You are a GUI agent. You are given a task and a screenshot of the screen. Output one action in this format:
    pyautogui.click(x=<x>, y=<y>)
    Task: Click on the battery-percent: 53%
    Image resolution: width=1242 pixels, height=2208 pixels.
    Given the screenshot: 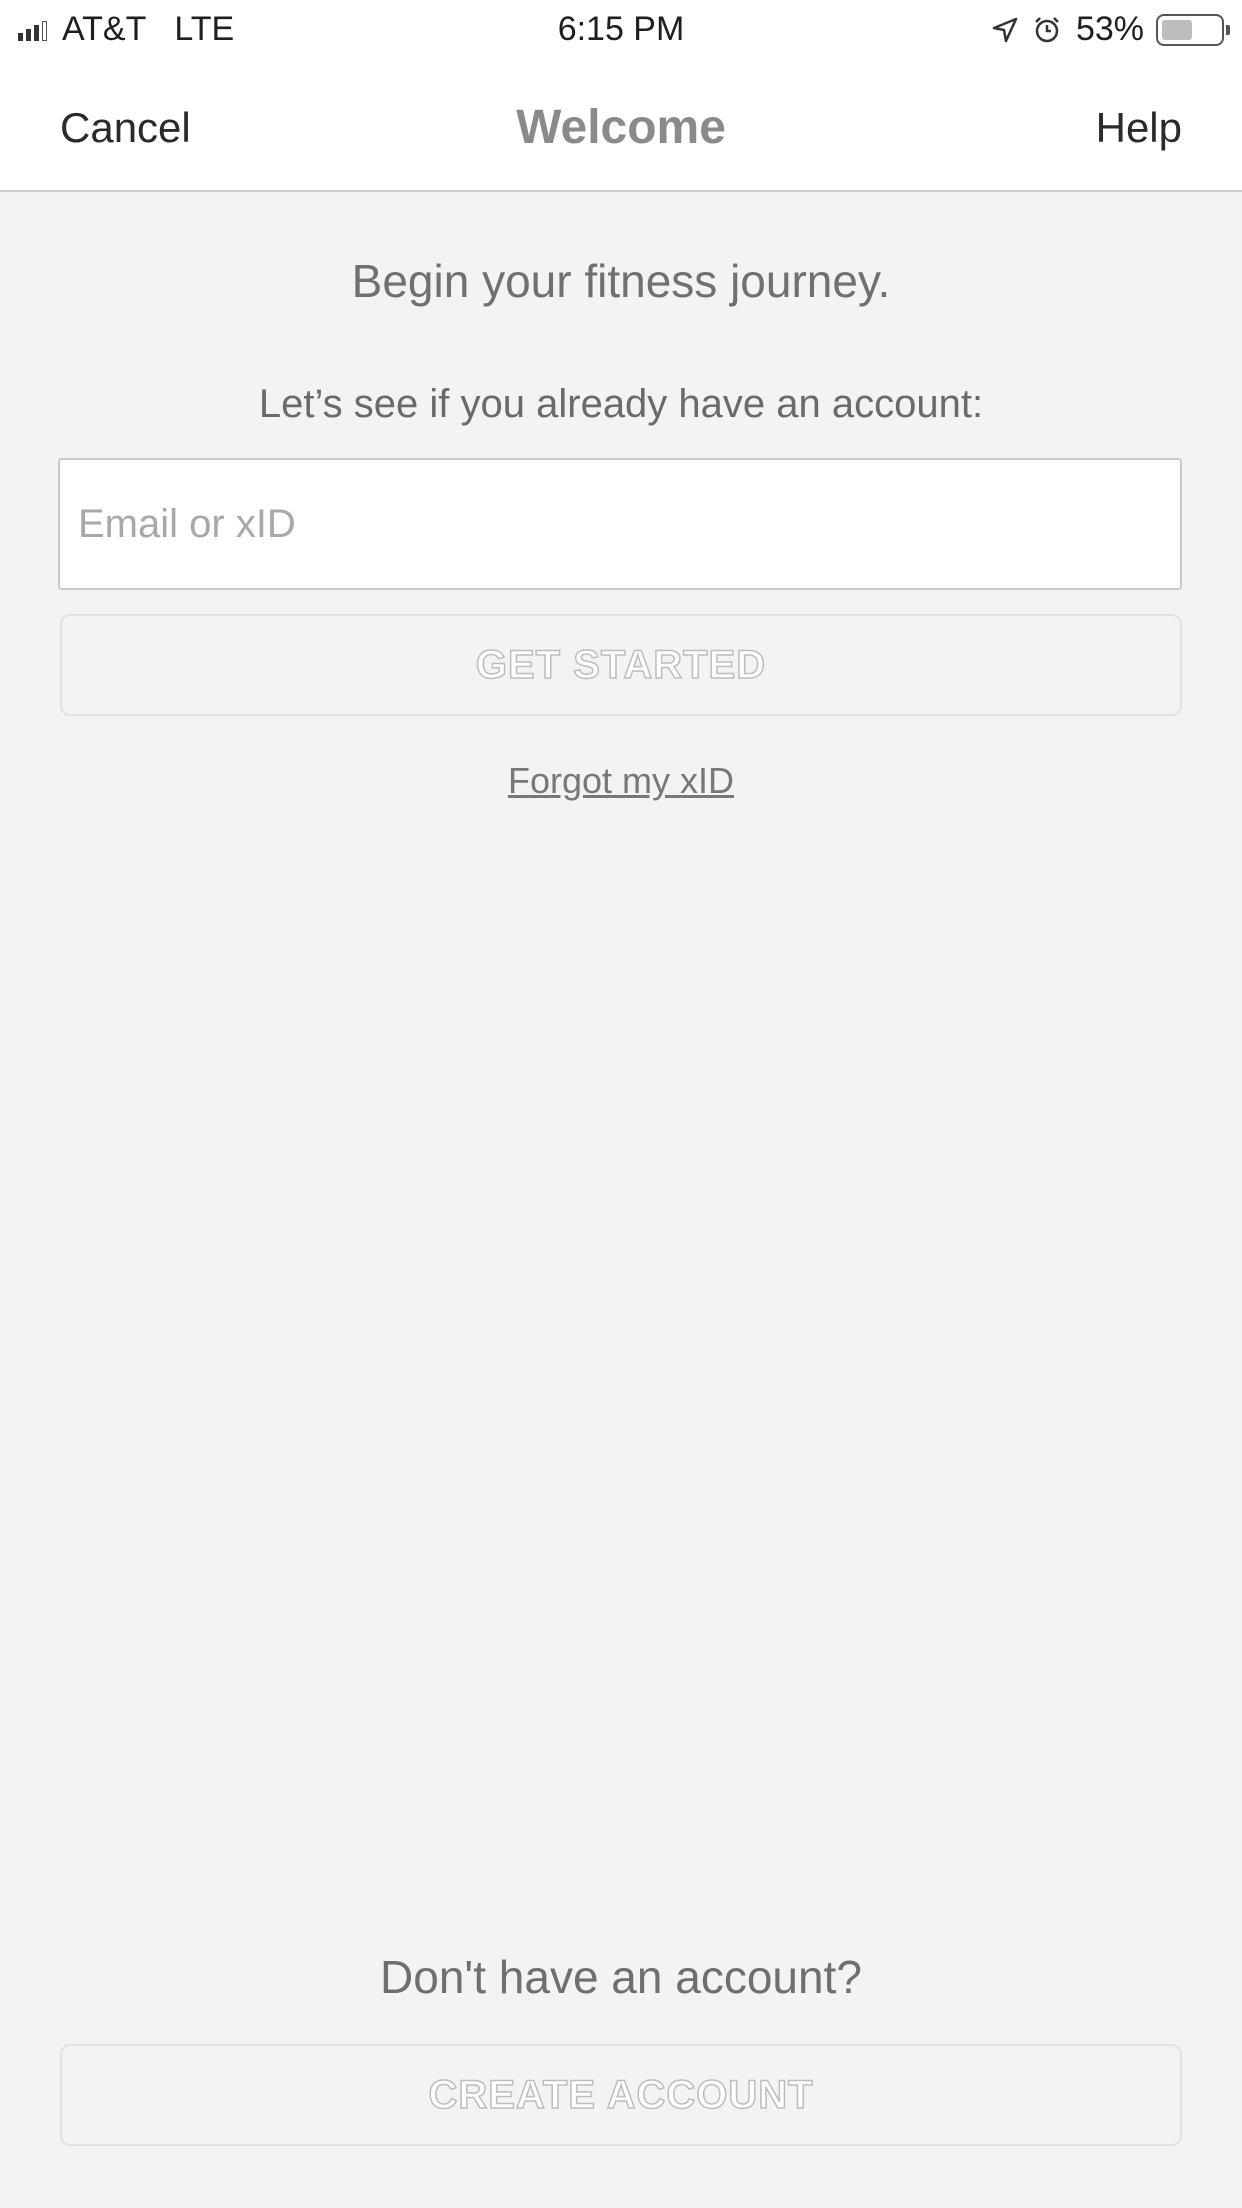 What is the action you would take?
    pyautogui.click(x=1109, y=29)
    